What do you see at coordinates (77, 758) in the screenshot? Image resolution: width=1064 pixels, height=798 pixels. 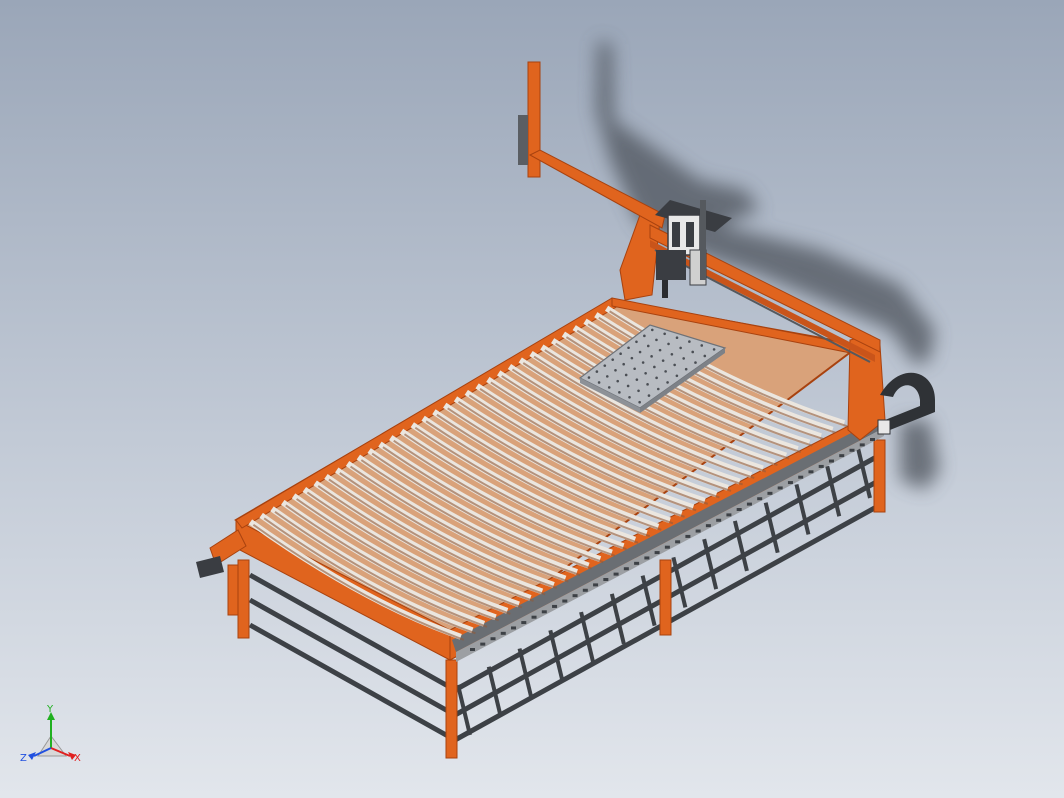 I see `x-axis-label: X` at bounding box center [77, 758].